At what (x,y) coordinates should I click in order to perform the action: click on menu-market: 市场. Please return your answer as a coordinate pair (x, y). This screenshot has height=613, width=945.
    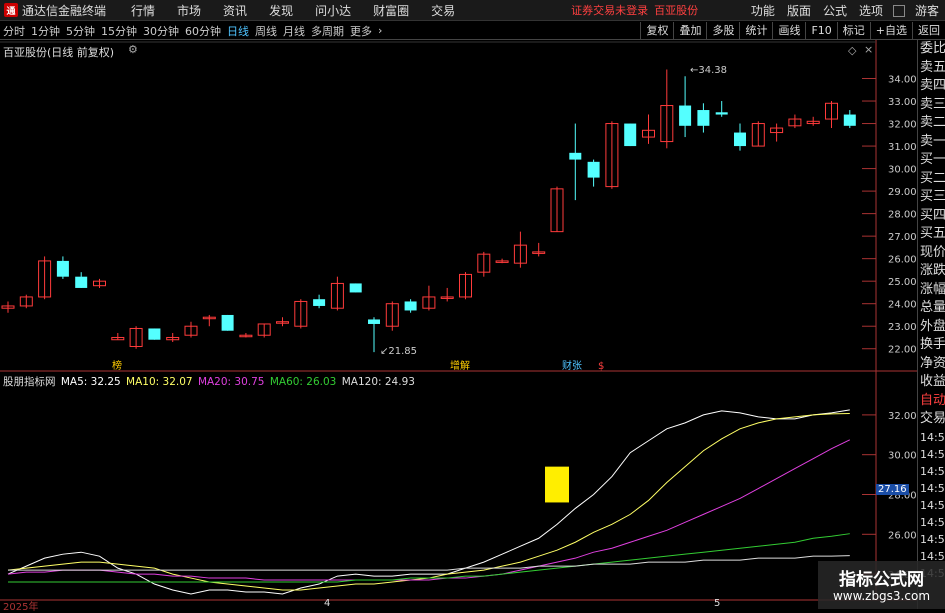
    Looking at the image, I should click on (189, 10).